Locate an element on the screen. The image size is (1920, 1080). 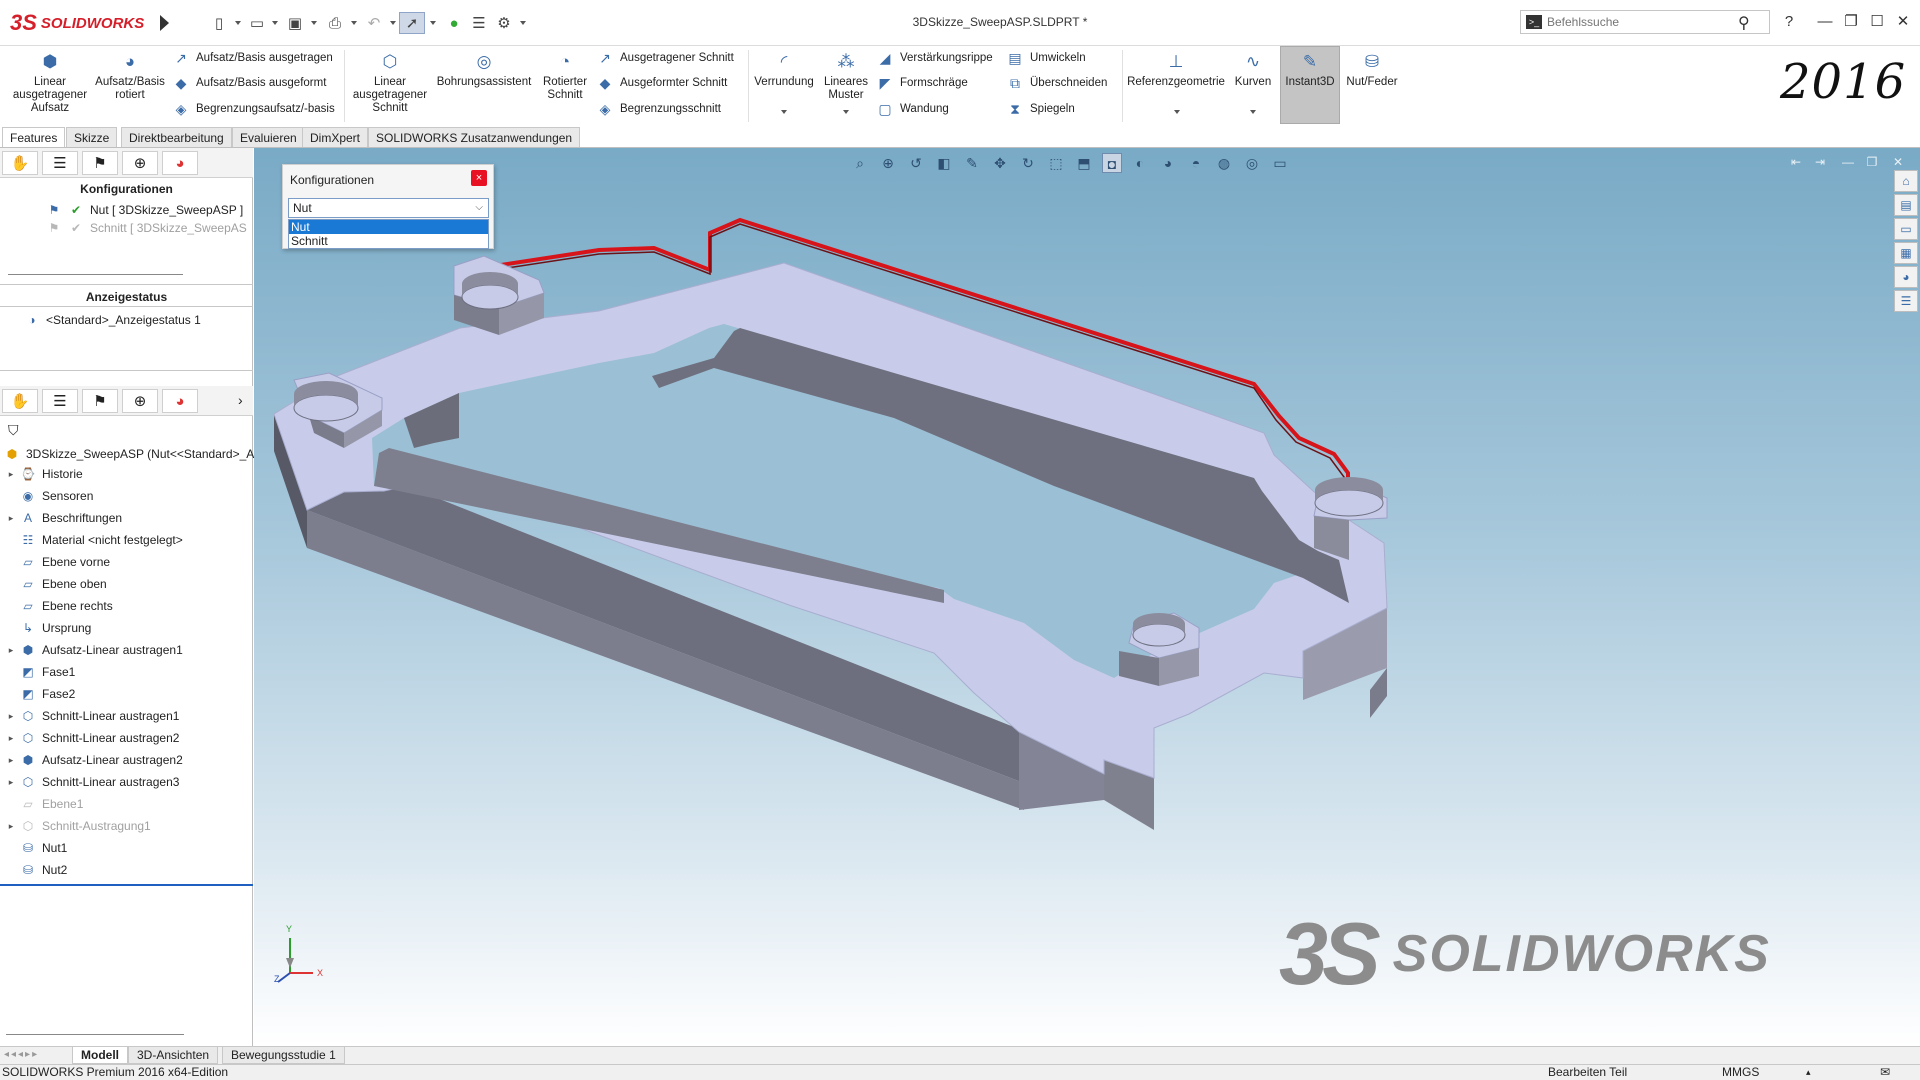
tab-bewegungsstudie: Bewegungsstudie 1 is located at coordinates (283, 1055).